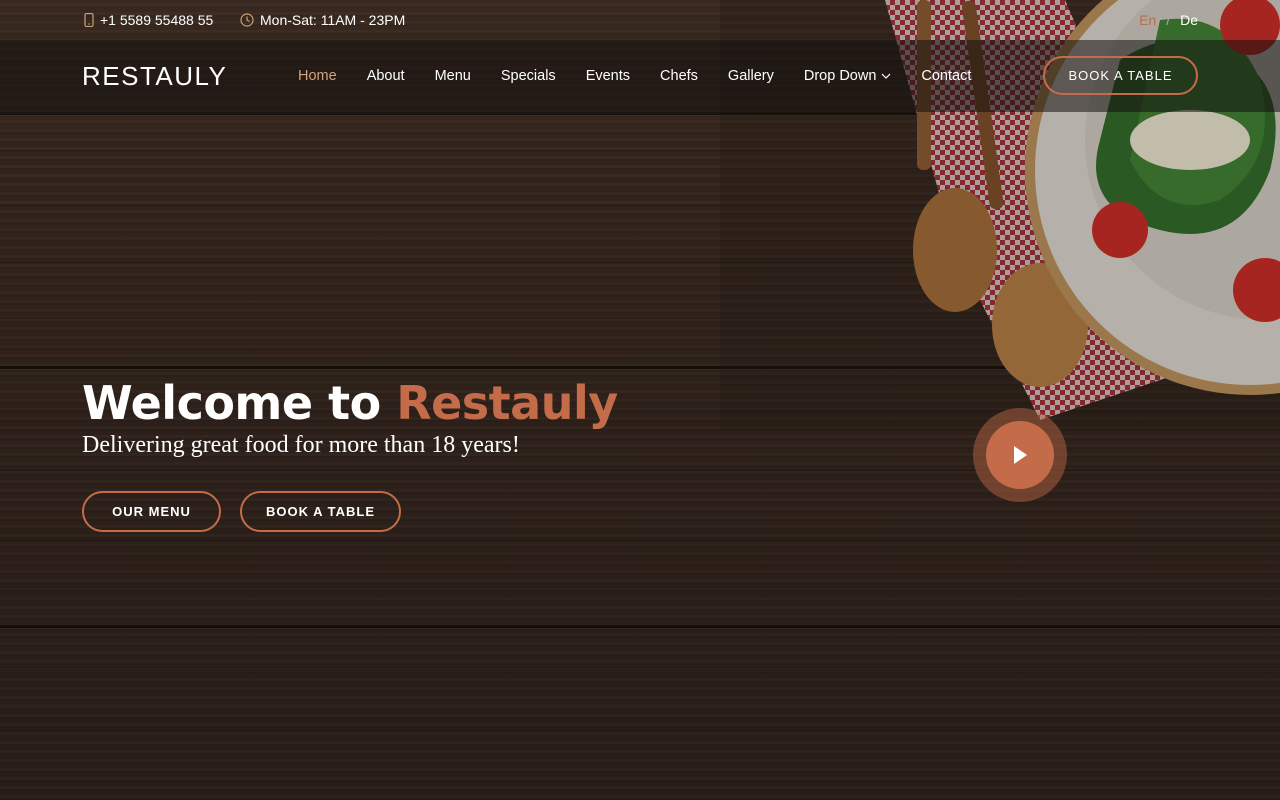 Image resolution: width=1280 pixels, height=800 pixels. What do you see at coordinates (453, 76) in the screenshot?
I see `nav-menu: Menu` at bounding box center [453, 76].